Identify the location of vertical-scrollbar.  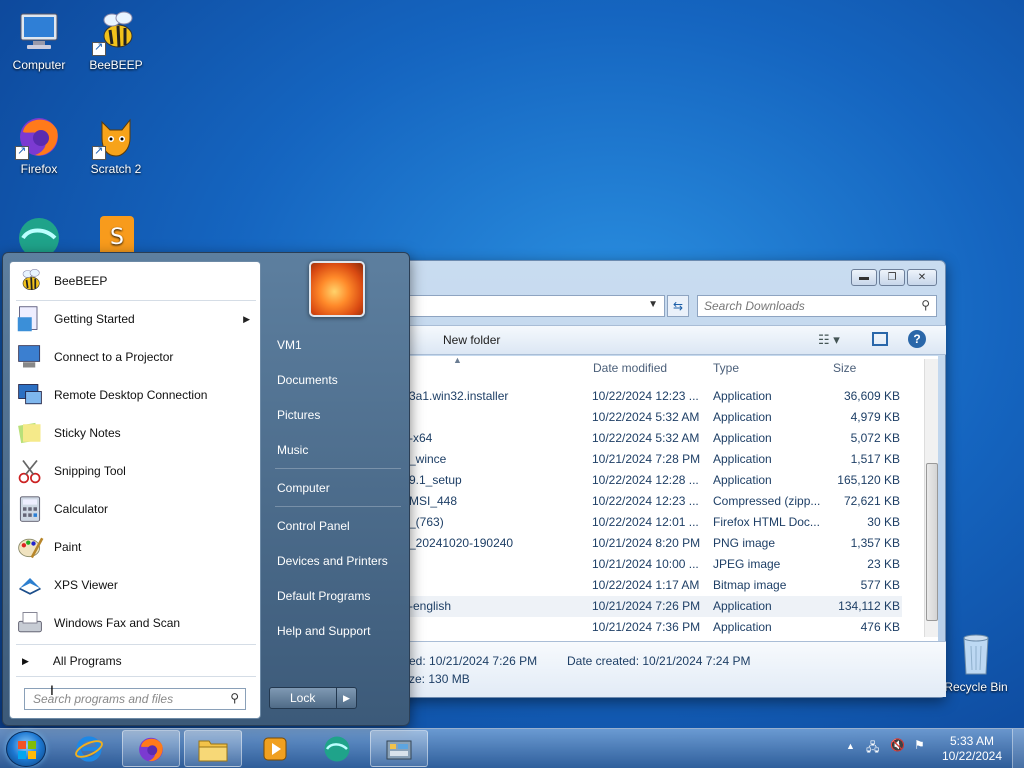
(931, 498).